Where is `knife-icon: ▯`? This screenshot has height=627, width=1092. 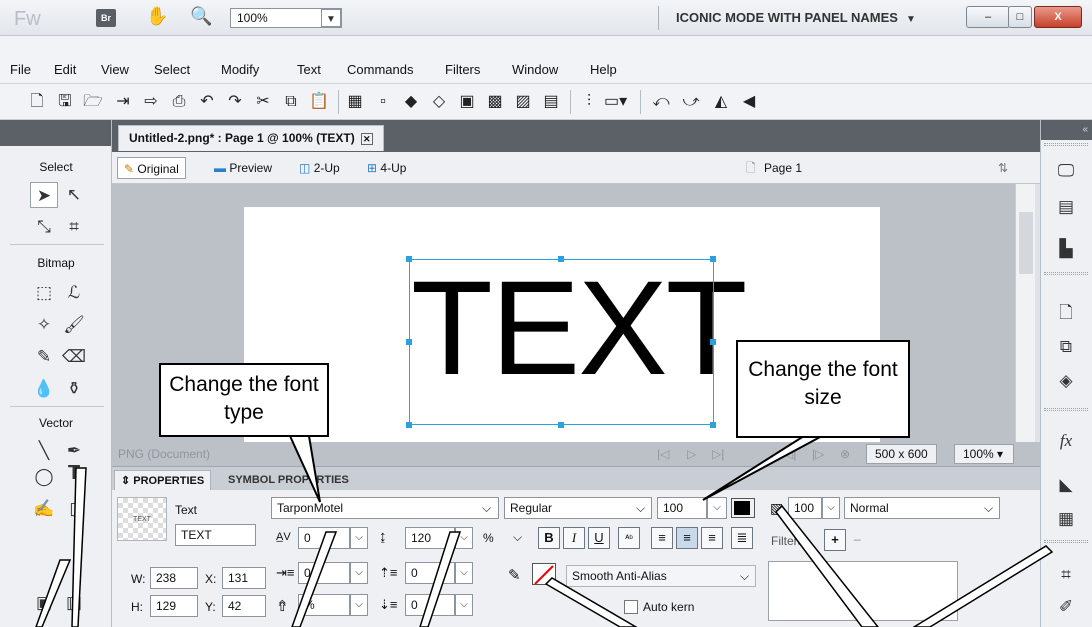 knife-icon: ▯ is located at coordinates (74, 509).